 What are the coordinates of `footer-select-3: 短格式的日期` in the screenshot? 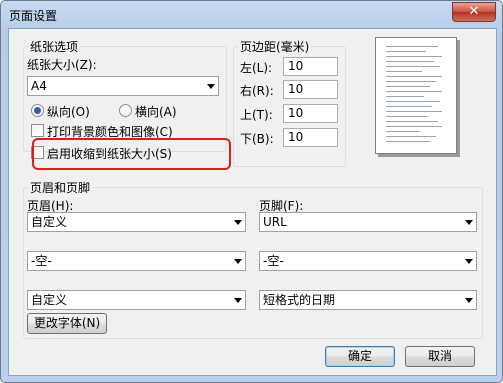 It's located at (368, 300).